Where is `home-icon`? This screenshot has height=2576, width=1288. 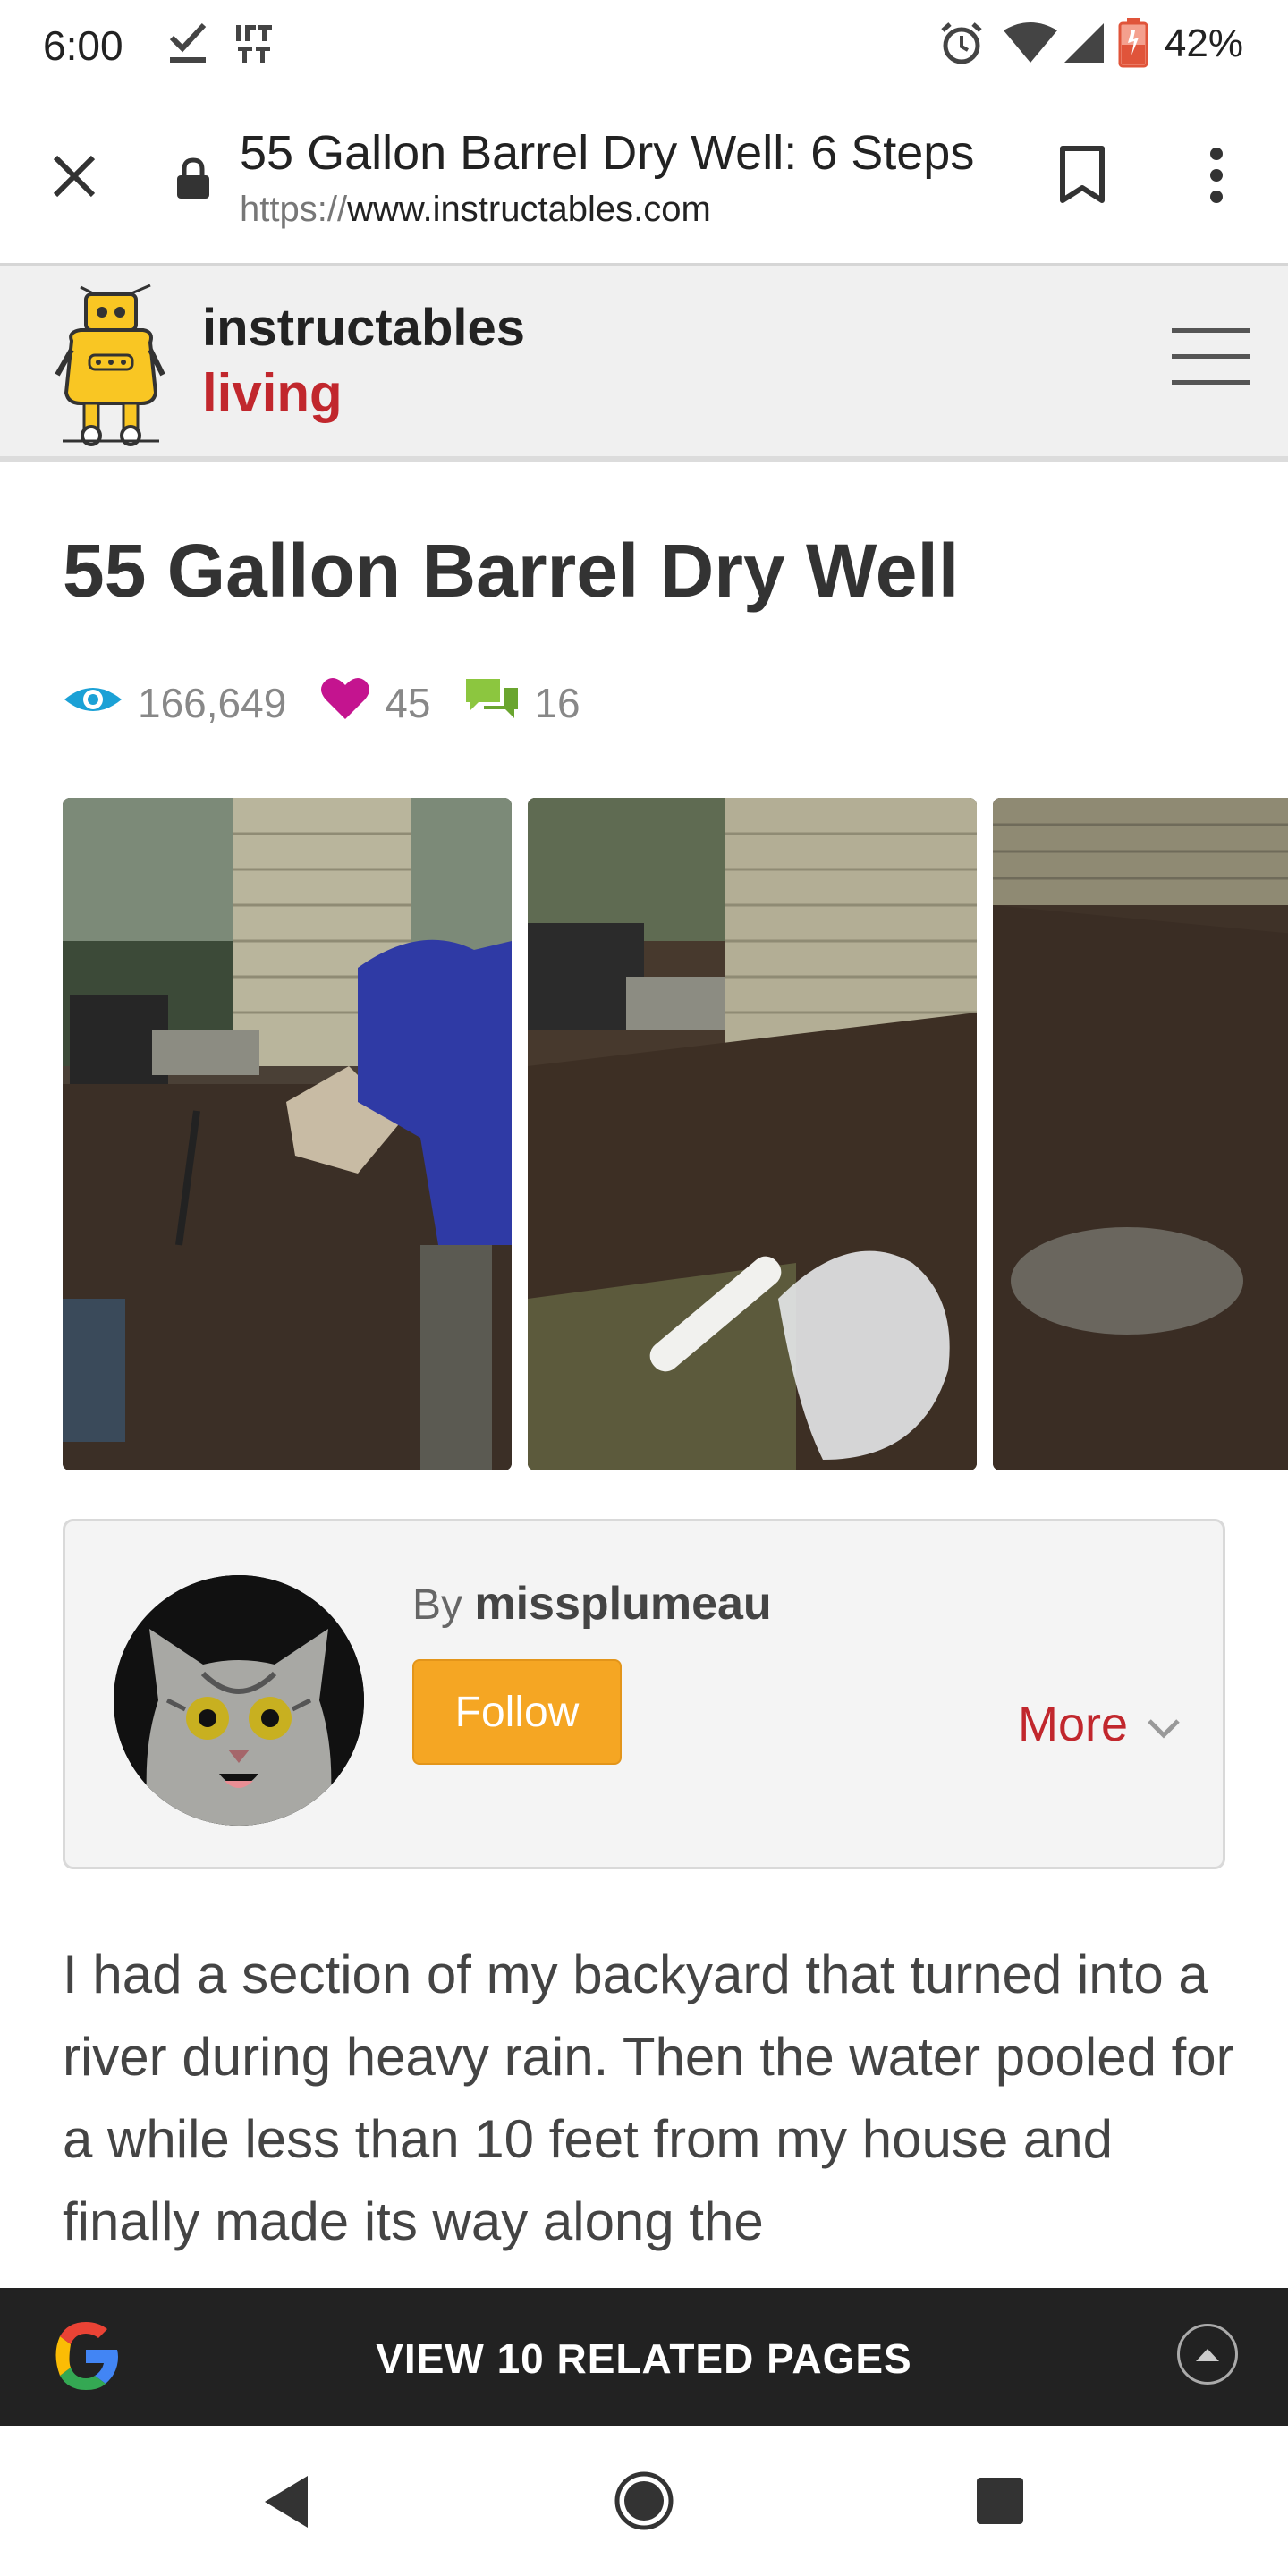 home-icon is located at coordinates (644, 2503).